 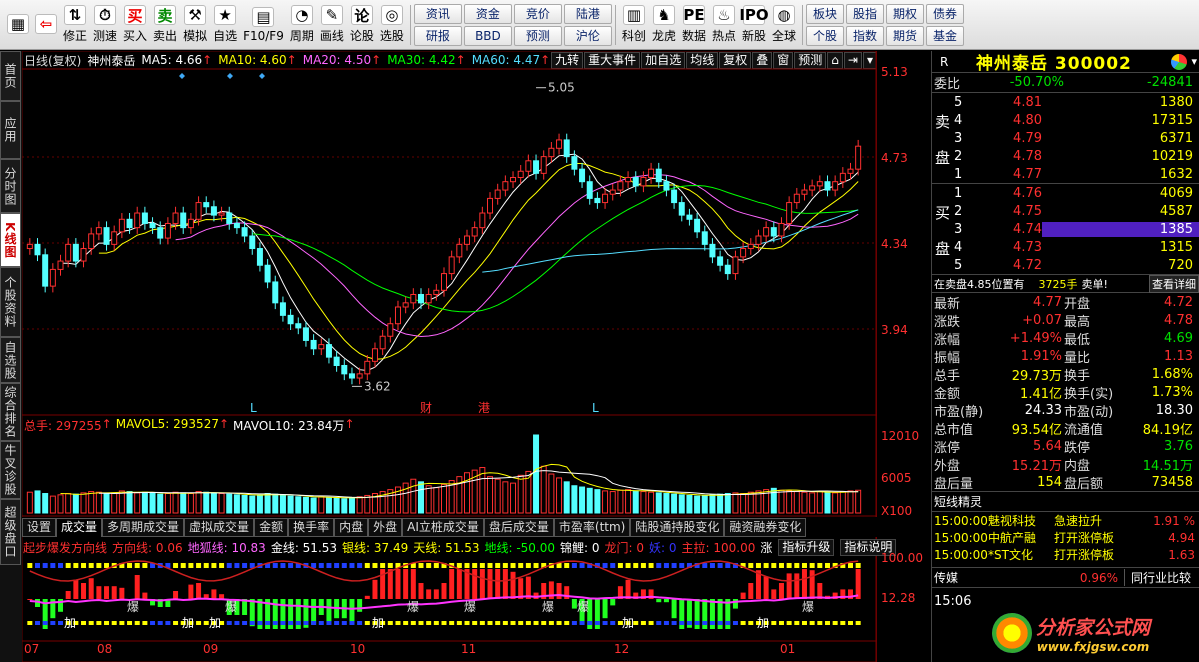 What do you see at coordinates (518, 527) in the screenshot?
I see `indicator-tab: 盘后成交量` at bounding box center [518, 527].